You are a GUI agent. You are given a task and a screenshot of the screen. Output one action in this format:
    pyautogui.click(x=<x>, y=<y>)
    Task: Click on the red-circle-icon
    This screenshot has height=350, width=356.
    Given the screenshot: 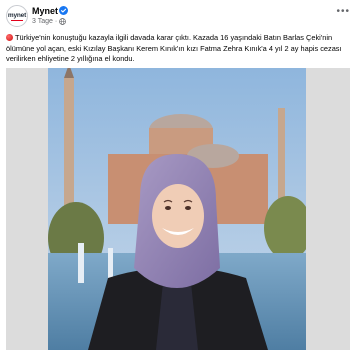 What is the action you would take?
    pyautogui.click(x=9, y=37)
    